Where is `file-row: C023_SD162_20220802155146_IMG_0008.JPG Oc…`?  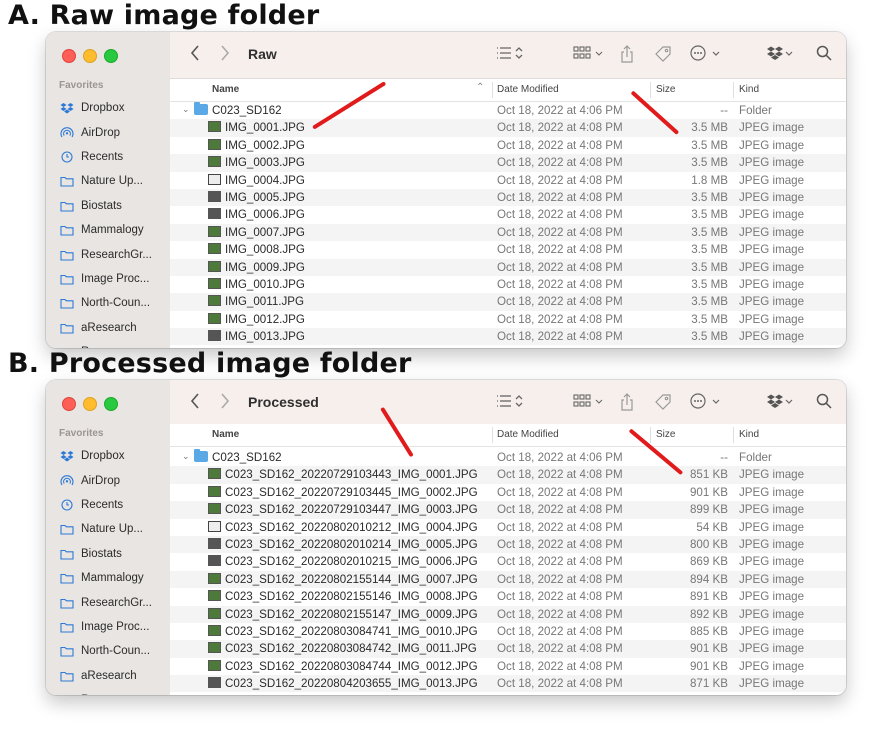
file-row: C023_SD162_20220802155146_IMG_0008.JPG Oc… is located at coordinates (508, 596).